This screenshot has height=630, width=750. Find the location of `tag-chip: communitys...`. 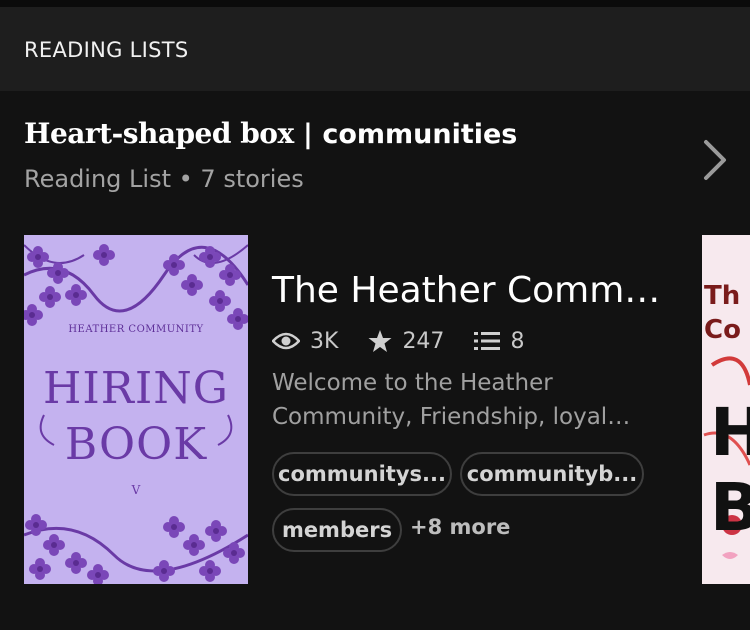

tag-chip: communitys... is located at coordinates (362, 474).